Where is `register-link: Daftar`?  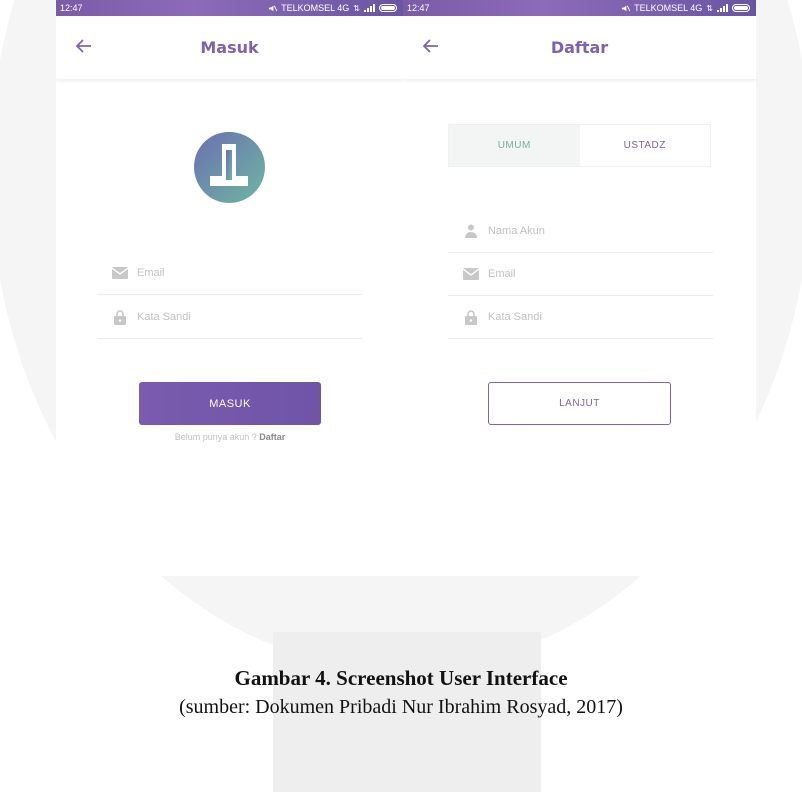
register-link: Daftar is located at coordinates (272, 437).